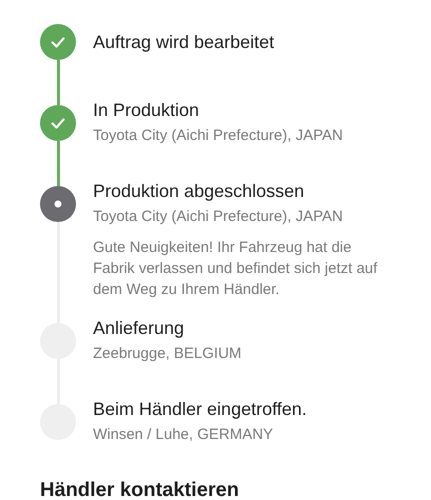  I want to click on step-title: Beim Händler eingetroffen., so click(200, 409).